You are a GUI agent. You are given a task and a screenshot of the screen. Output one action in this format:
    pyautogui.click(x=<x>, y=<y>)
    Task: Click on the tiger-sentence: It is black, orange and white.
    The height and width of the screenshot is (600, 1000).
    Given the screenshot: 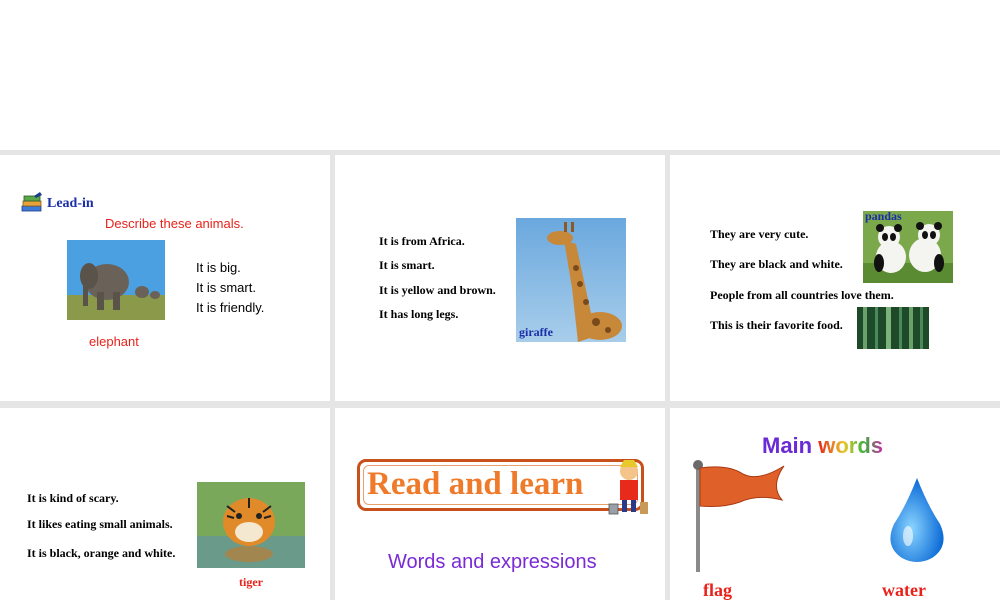 What is the action you would take?
    pyautogui.click(x=101, y=553)
    